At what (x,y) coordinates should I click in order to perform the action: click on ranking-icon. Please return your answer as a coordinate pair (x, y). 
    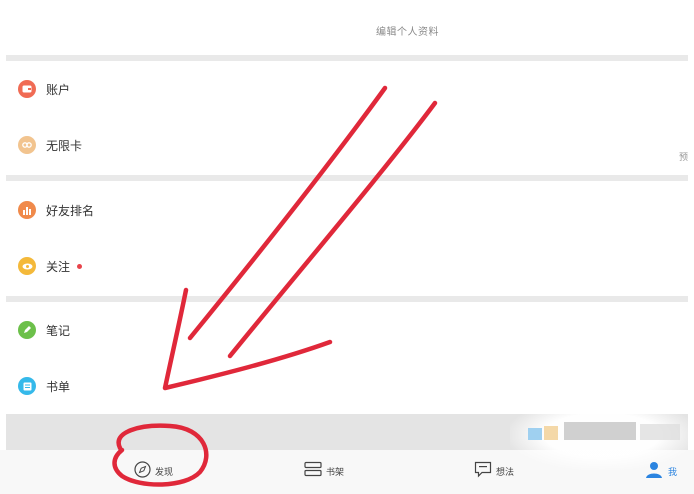
    Looking at the image, I should click on (27, 210).